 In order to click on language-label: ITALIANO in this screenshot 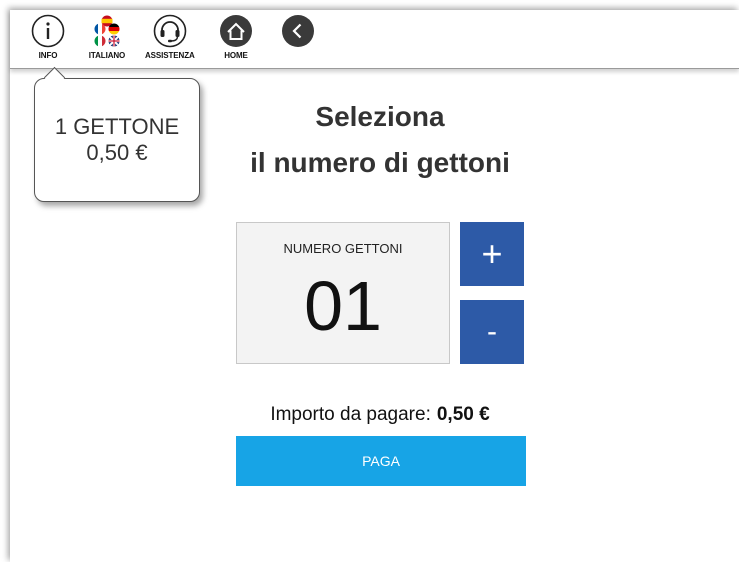, I will do `click(107, 55)`.